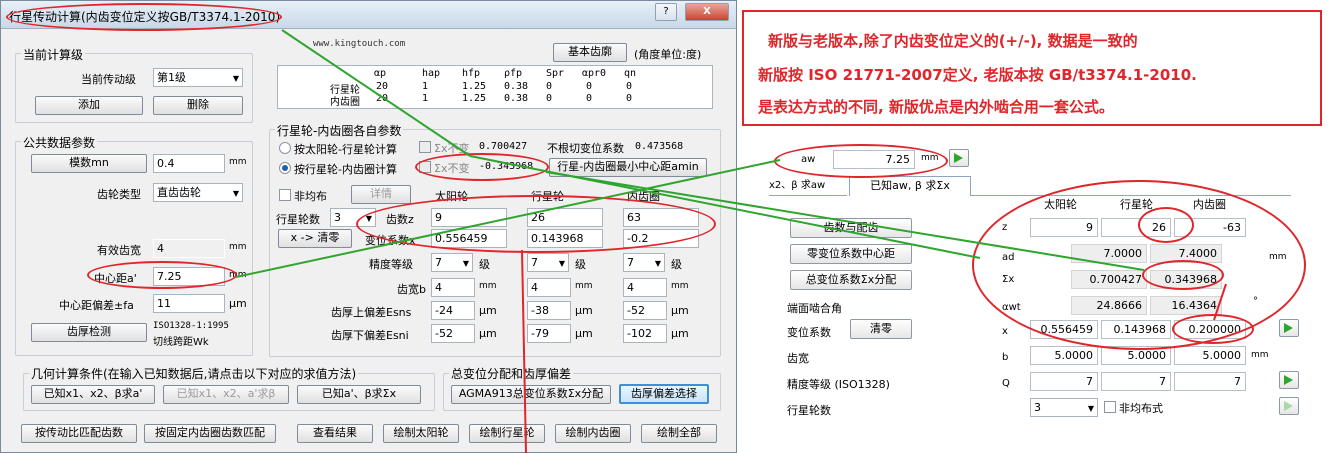  What do you see at coordinates (508, 218) in the screenshot?
I see `center-link-line` at bounding box center [508, 218].